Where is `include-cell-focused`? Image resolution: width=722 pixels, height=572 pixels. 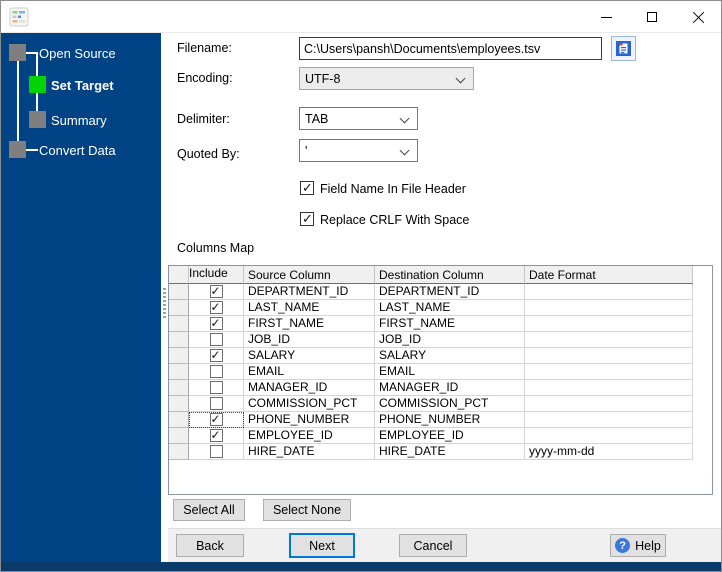
include-cell-focused is located at coordinates (216, 420).